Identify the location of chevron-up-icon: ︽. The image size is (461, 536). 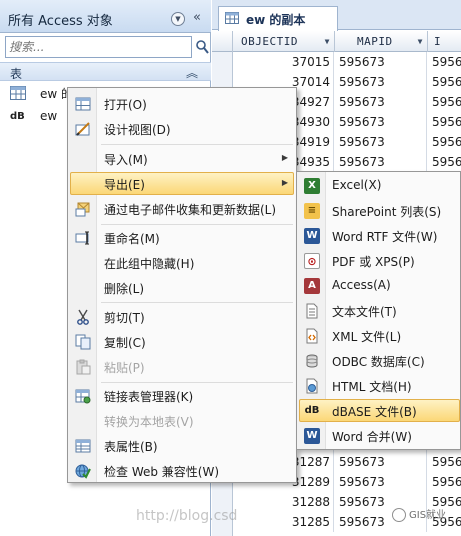
(192, 72).